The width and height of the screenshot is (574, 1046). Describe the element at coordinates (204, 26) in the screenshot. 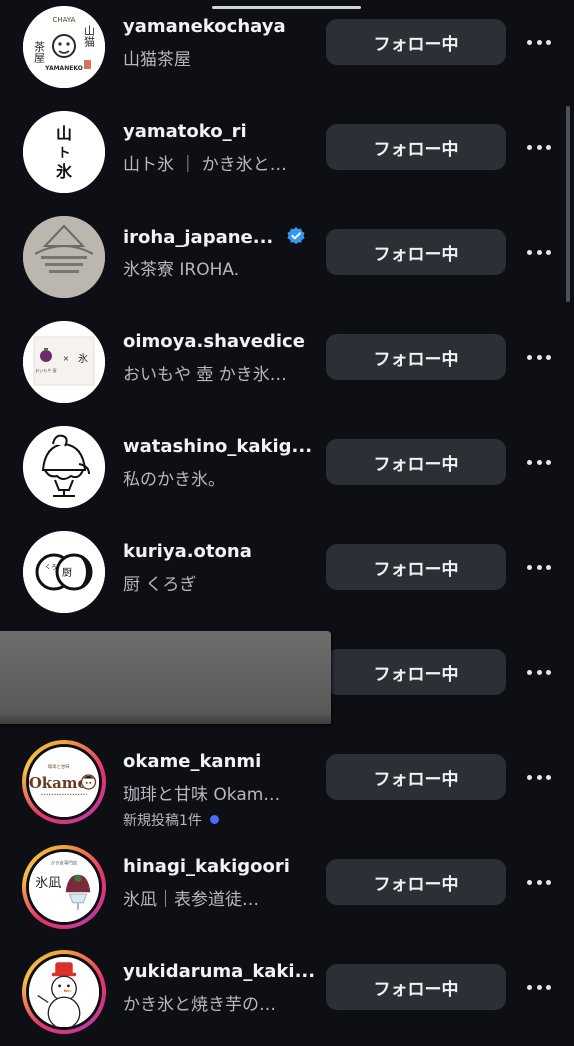

I see `username: yamanekochaya` at that location.